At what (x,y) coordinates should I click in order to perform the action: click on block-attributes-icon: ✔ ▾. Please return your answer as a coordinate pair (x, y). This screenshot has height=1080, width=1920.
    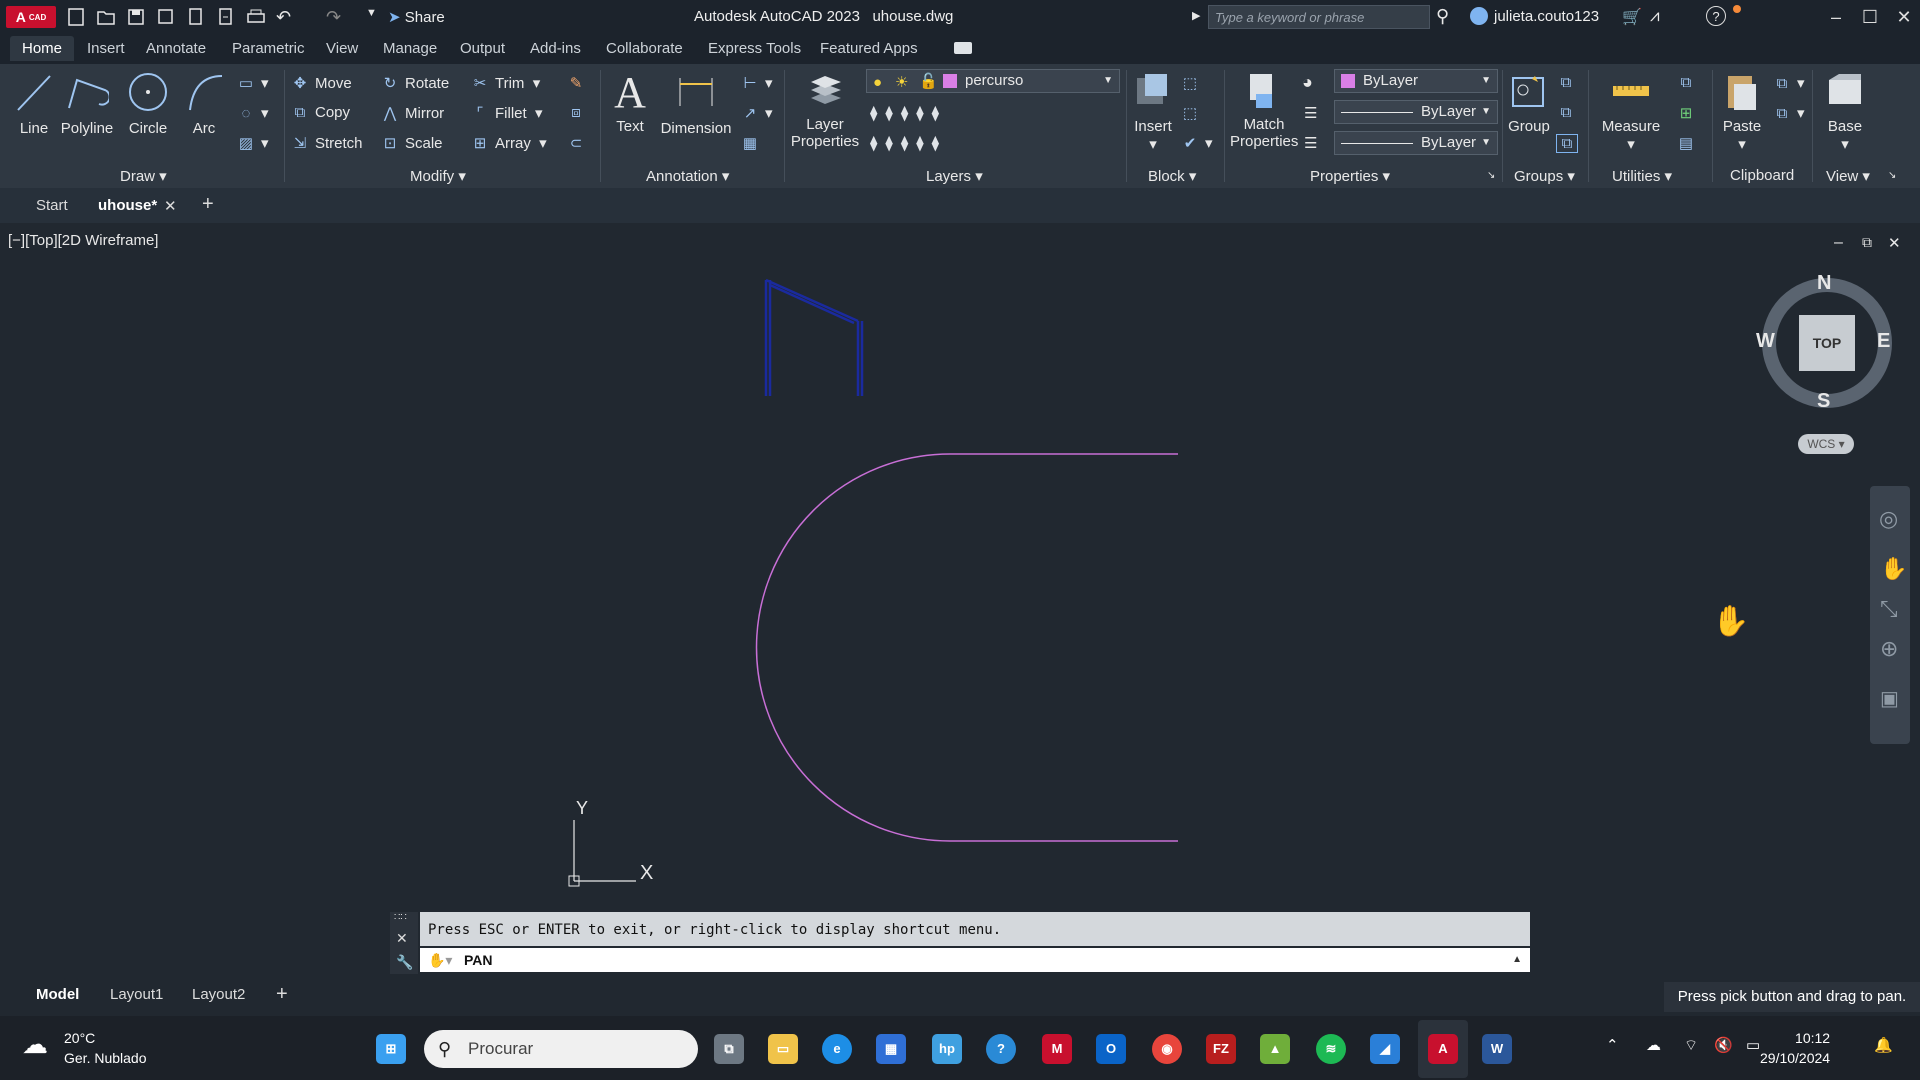
    Looking at the image, I should click on (1196, 143).